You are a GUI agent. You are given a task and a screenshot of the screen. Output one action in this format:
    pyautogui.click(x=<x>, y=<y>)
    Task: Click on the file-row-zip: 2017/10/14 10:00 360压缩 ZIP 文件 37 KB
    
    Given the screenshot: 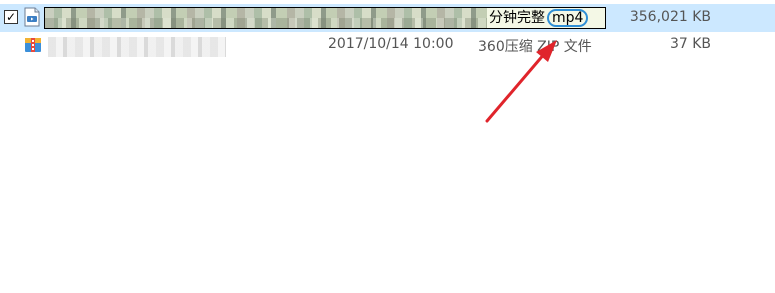 What is the action you would take?
    pyautogui.click(x=387, y=45)
    